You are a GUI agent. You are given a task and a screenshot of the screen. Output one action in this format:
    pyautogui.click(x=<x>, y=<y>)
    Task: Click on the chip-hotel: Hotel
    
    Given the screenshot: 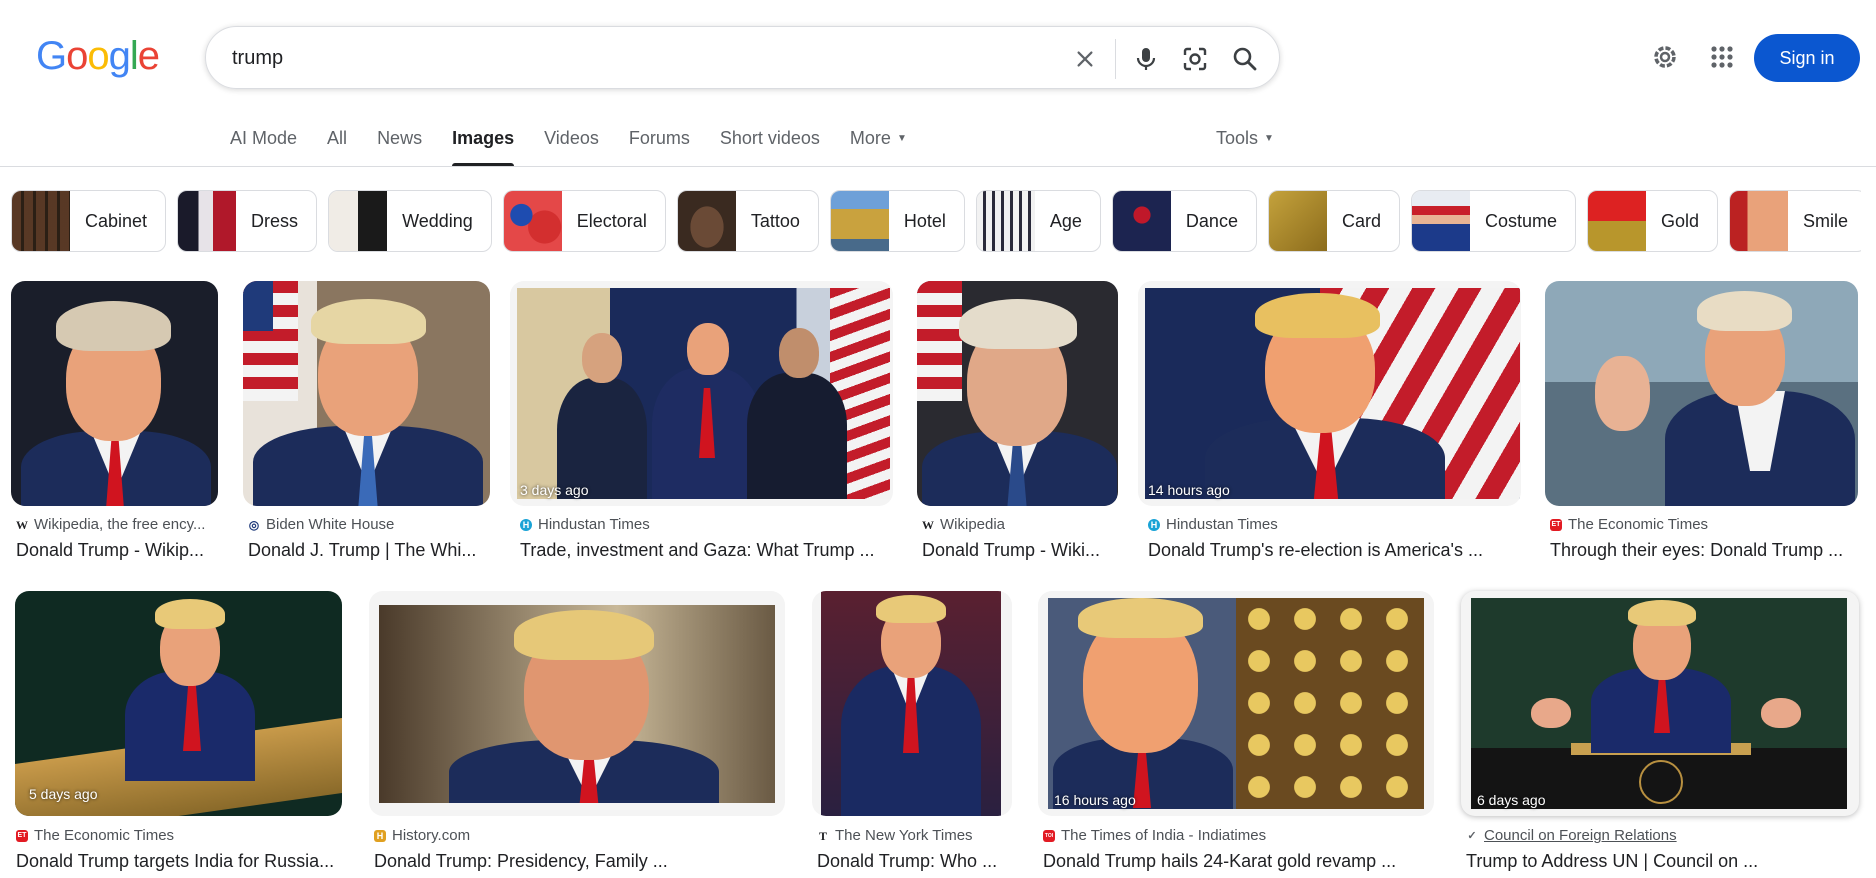 What is the action you would take?
    pyautogui.click(x=897, y=221)
    